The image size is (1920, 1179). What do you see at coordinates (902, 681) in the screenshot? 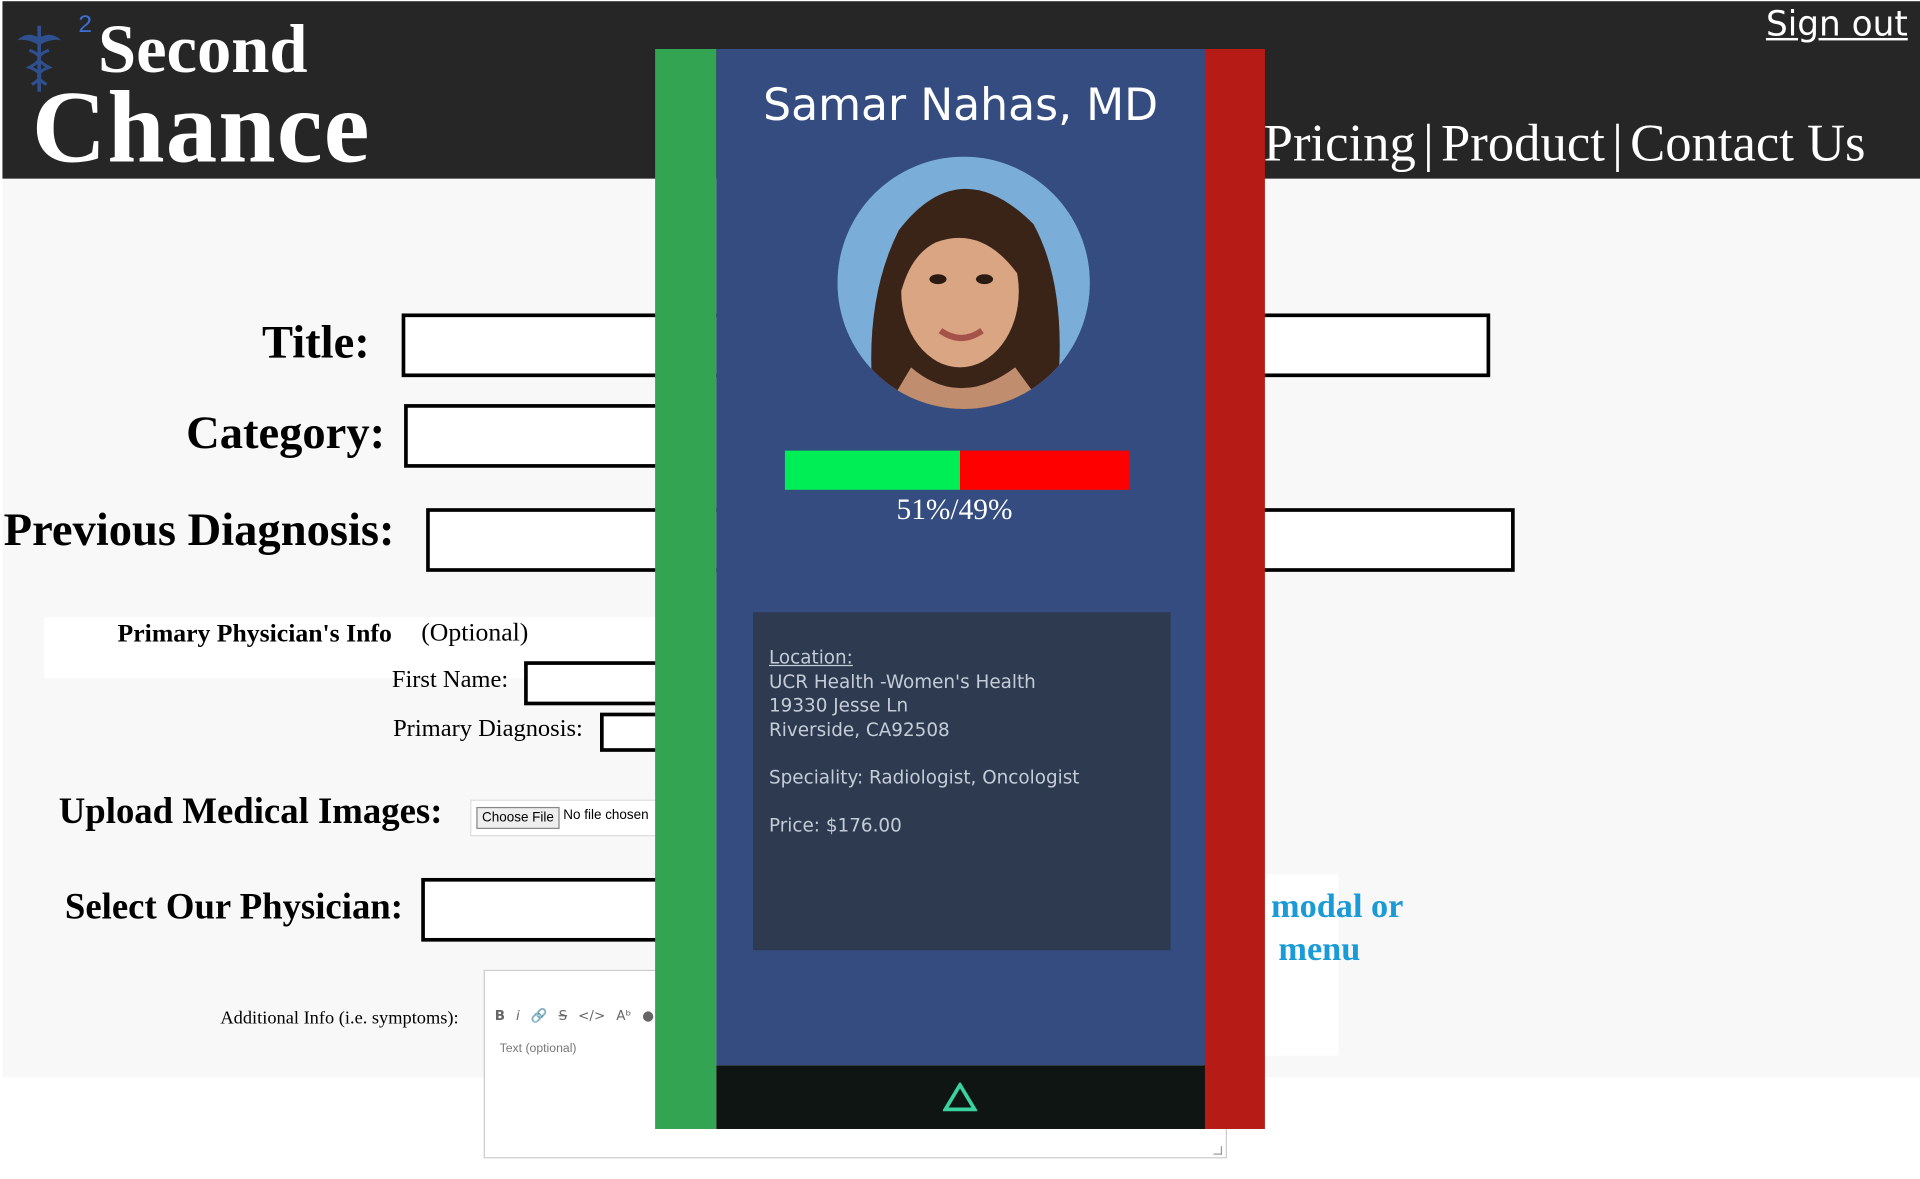
I see `location-line: UCR Health -Women's Health` at bounding box center [902, 681].